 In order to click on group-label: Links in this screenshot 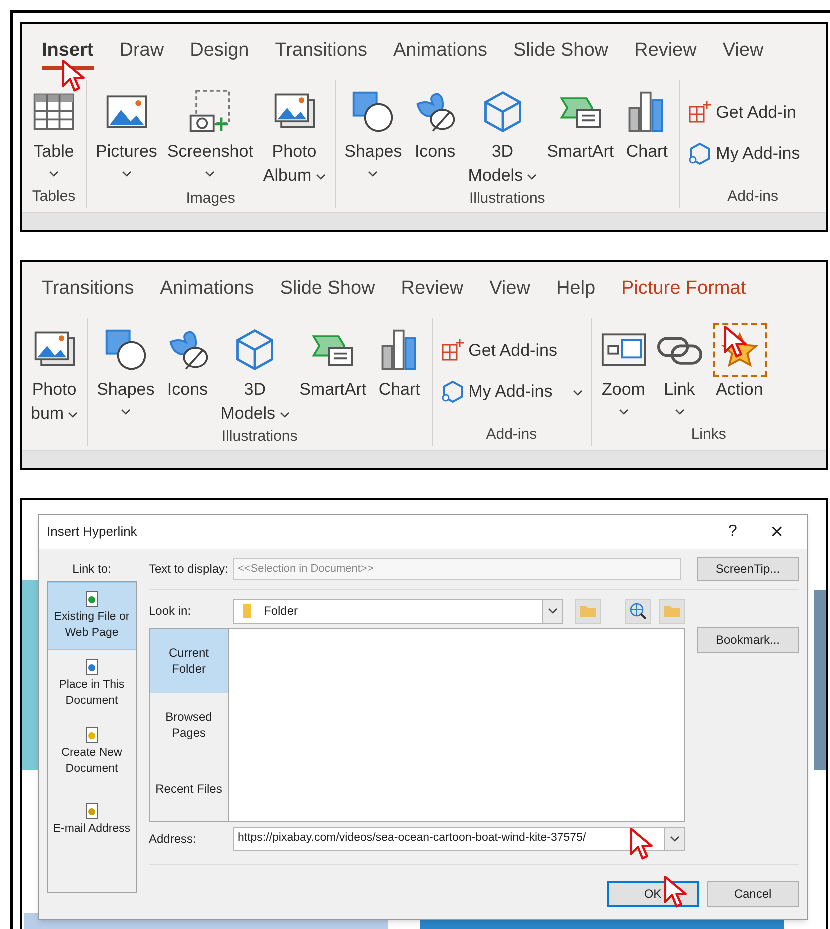, I will do `click(708, 434)`.